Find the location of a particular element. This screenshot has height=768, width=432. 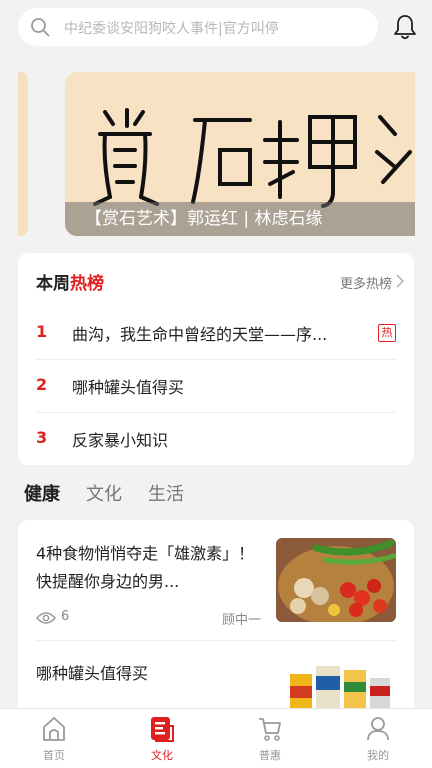

hot-list-title-highlight: 热榜 is located at coordinates (87, 284).